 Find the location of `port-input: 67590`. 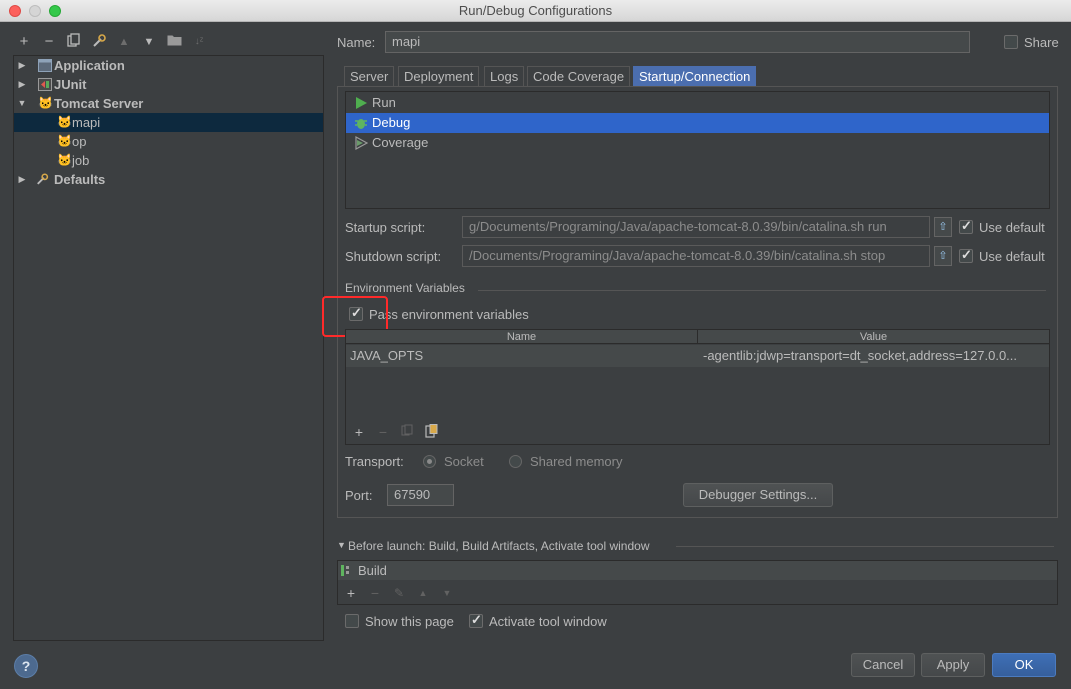

port-input: 67590 is located at coordinates (420, 495).